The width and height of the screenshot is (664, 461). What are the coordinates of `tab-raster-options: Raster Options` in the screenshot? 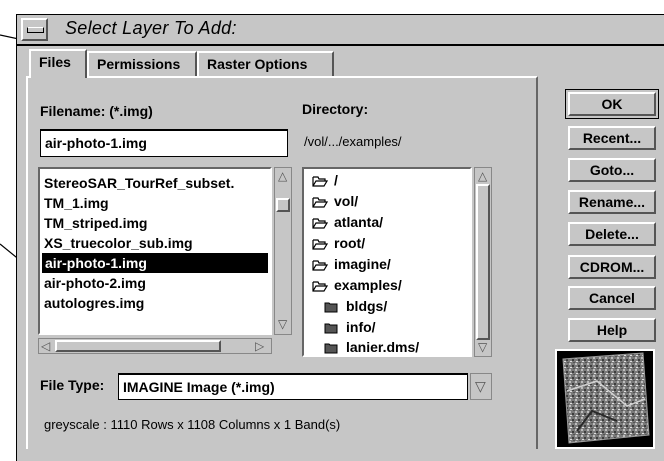 It's located at (265, 64).